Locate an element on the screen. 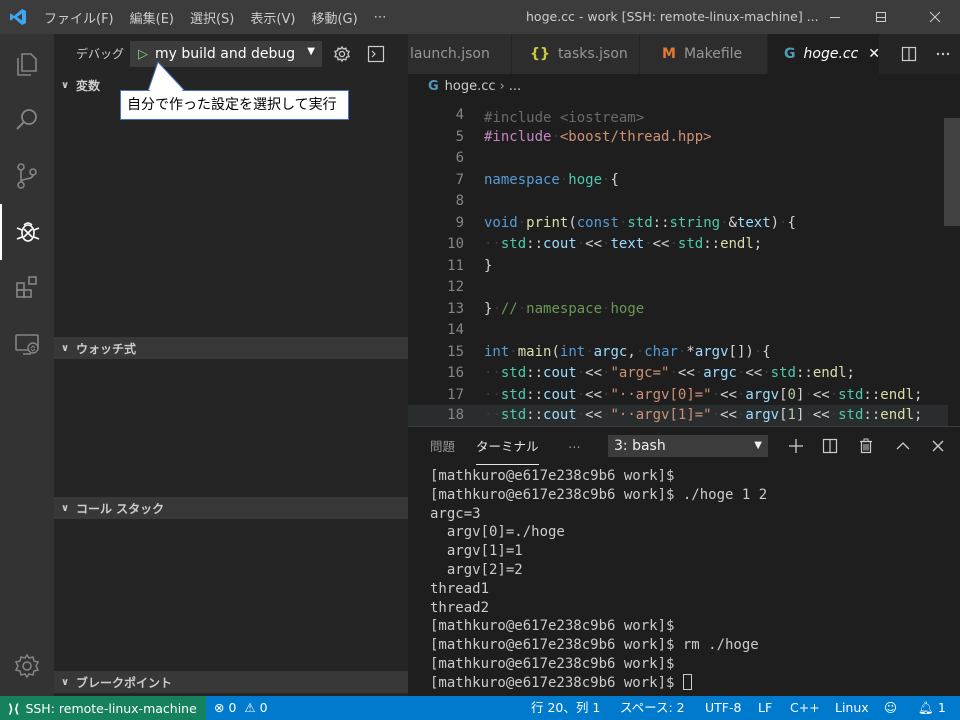 The height and width of the screenshot is (720, 960). bell-icon: 🔔︎ is located at coordinates (926, 707).